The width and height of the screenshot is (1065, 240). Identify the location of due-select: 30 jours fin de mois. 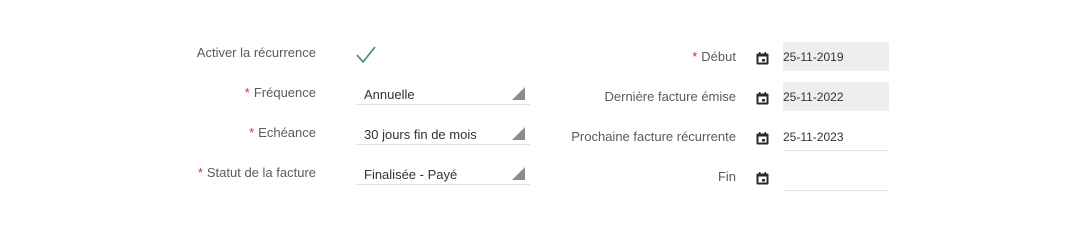
(443, 134).